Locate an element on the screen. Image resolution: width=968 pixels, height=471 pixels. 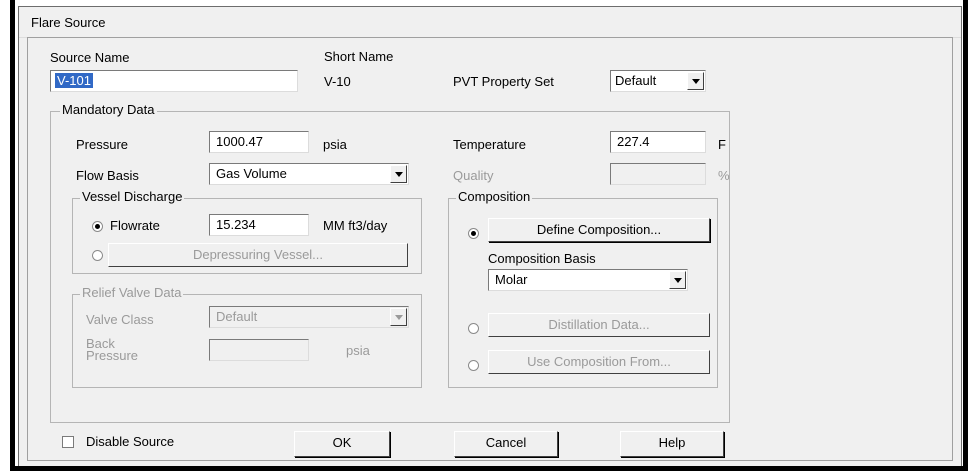
short-name-label: Short Name is located at coordinates (359, 56).